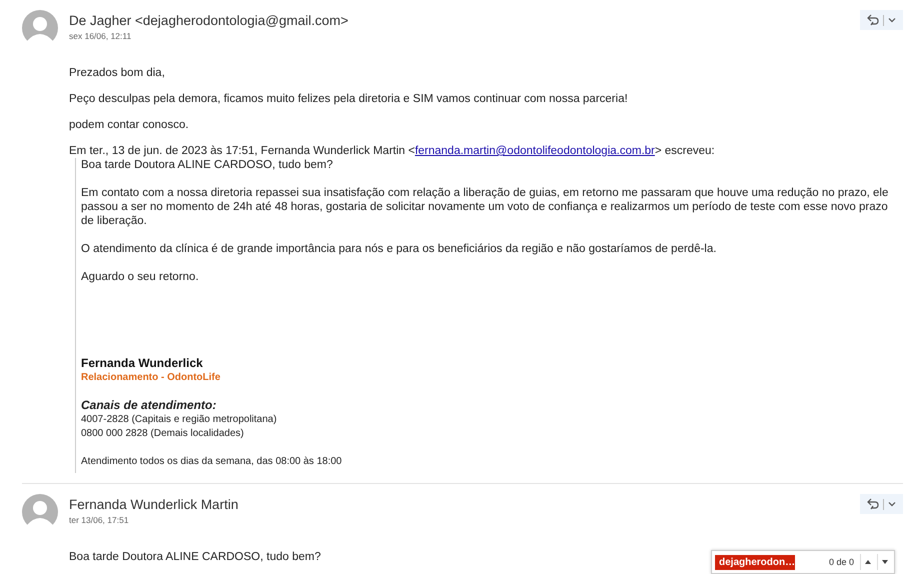 Image resolution: width=914 pixels, height=574 pixels. What do you see at coordinates (162, 434) in the screenshot?
I see `phone-line: 0800 000 2828 (Demais localidades)` at bounding box center [162, 434].